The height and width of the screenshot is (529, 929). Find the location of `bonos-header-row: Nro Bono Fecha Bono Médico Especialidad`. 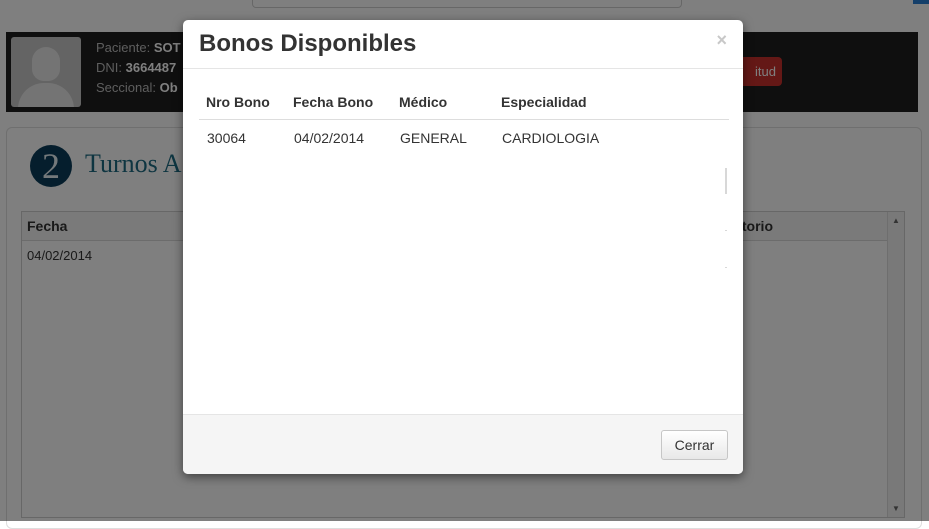

bonos-header-row: Nro Bono Fecha Bono Médico Especialidad is located at coordinates (464, 102).